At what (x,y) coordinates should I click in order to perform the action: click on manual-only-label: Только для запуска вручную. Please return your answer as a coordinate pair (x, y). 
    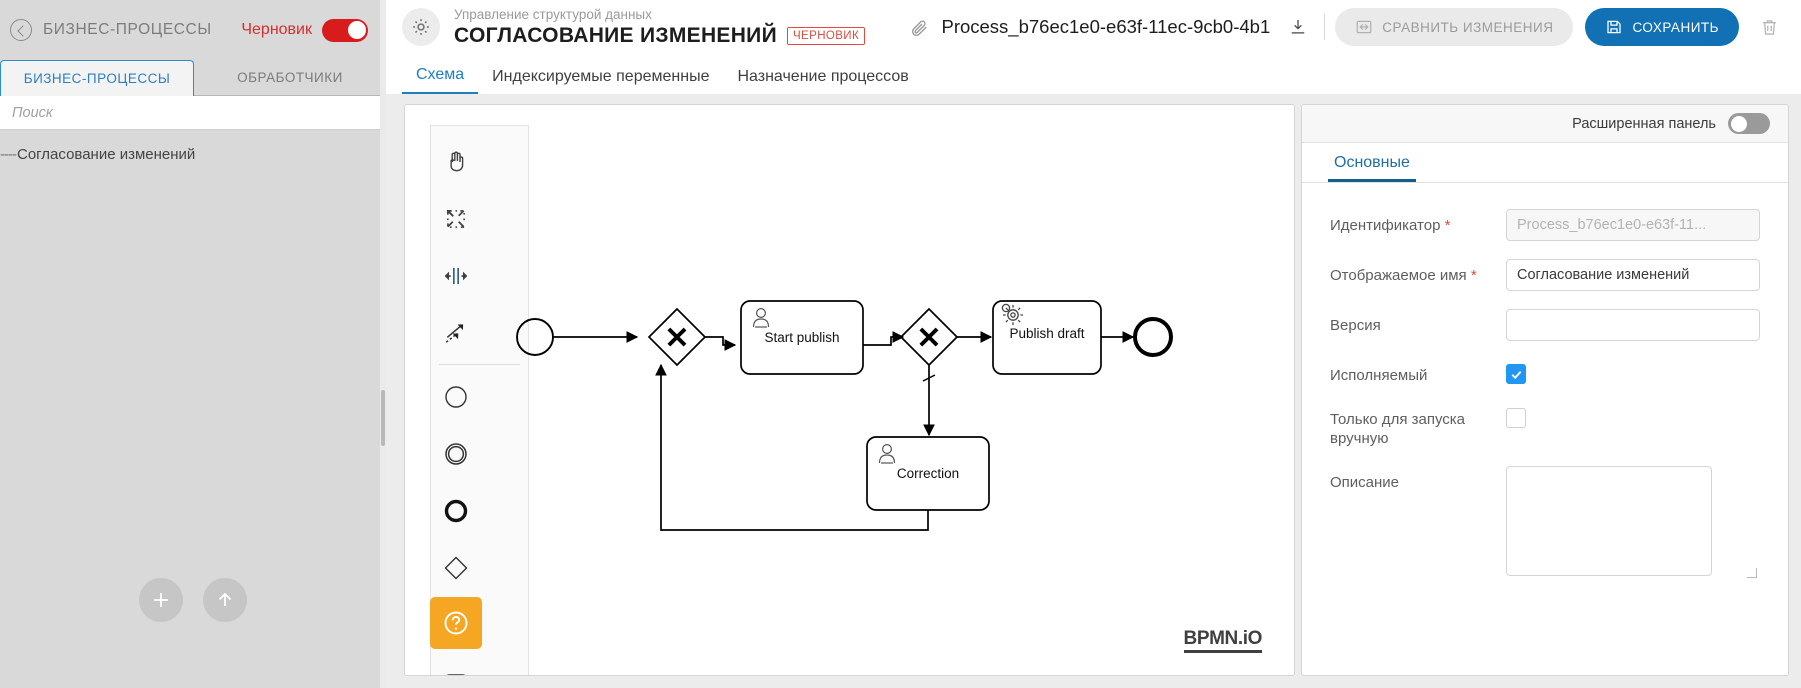
    Looking at the image, I should click on (1398, 429).